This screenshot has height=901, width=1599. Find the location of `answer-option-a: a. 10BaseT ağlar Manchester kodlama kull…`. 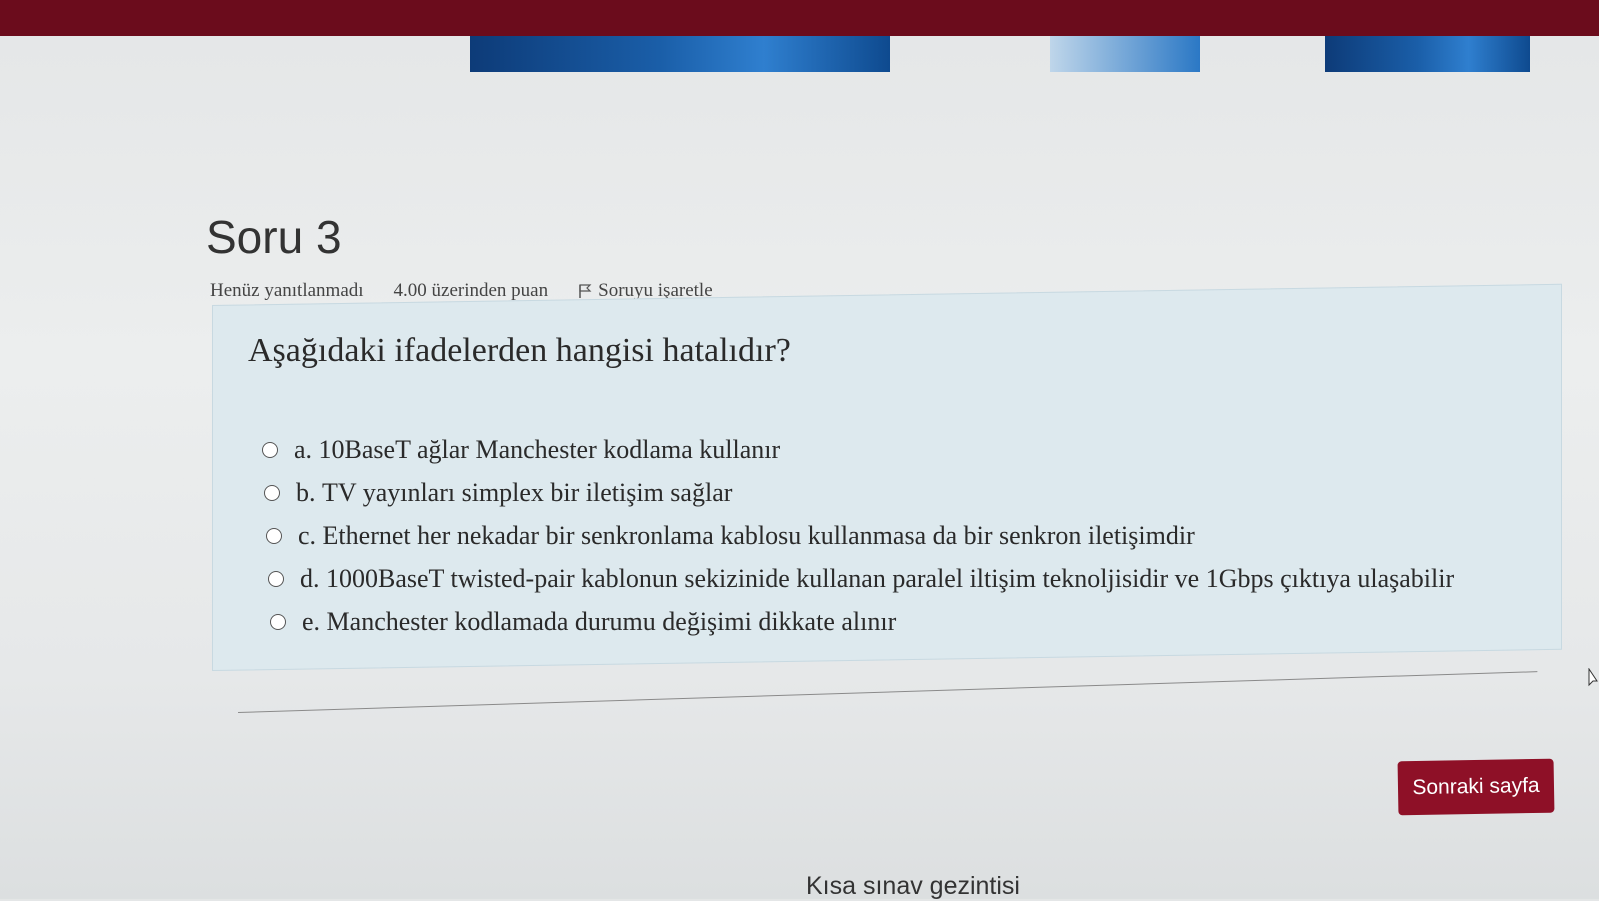

answer-option-a: a. 10BaseT ağlar Manchester kodlama kull… is located at coordinates (902, 449).